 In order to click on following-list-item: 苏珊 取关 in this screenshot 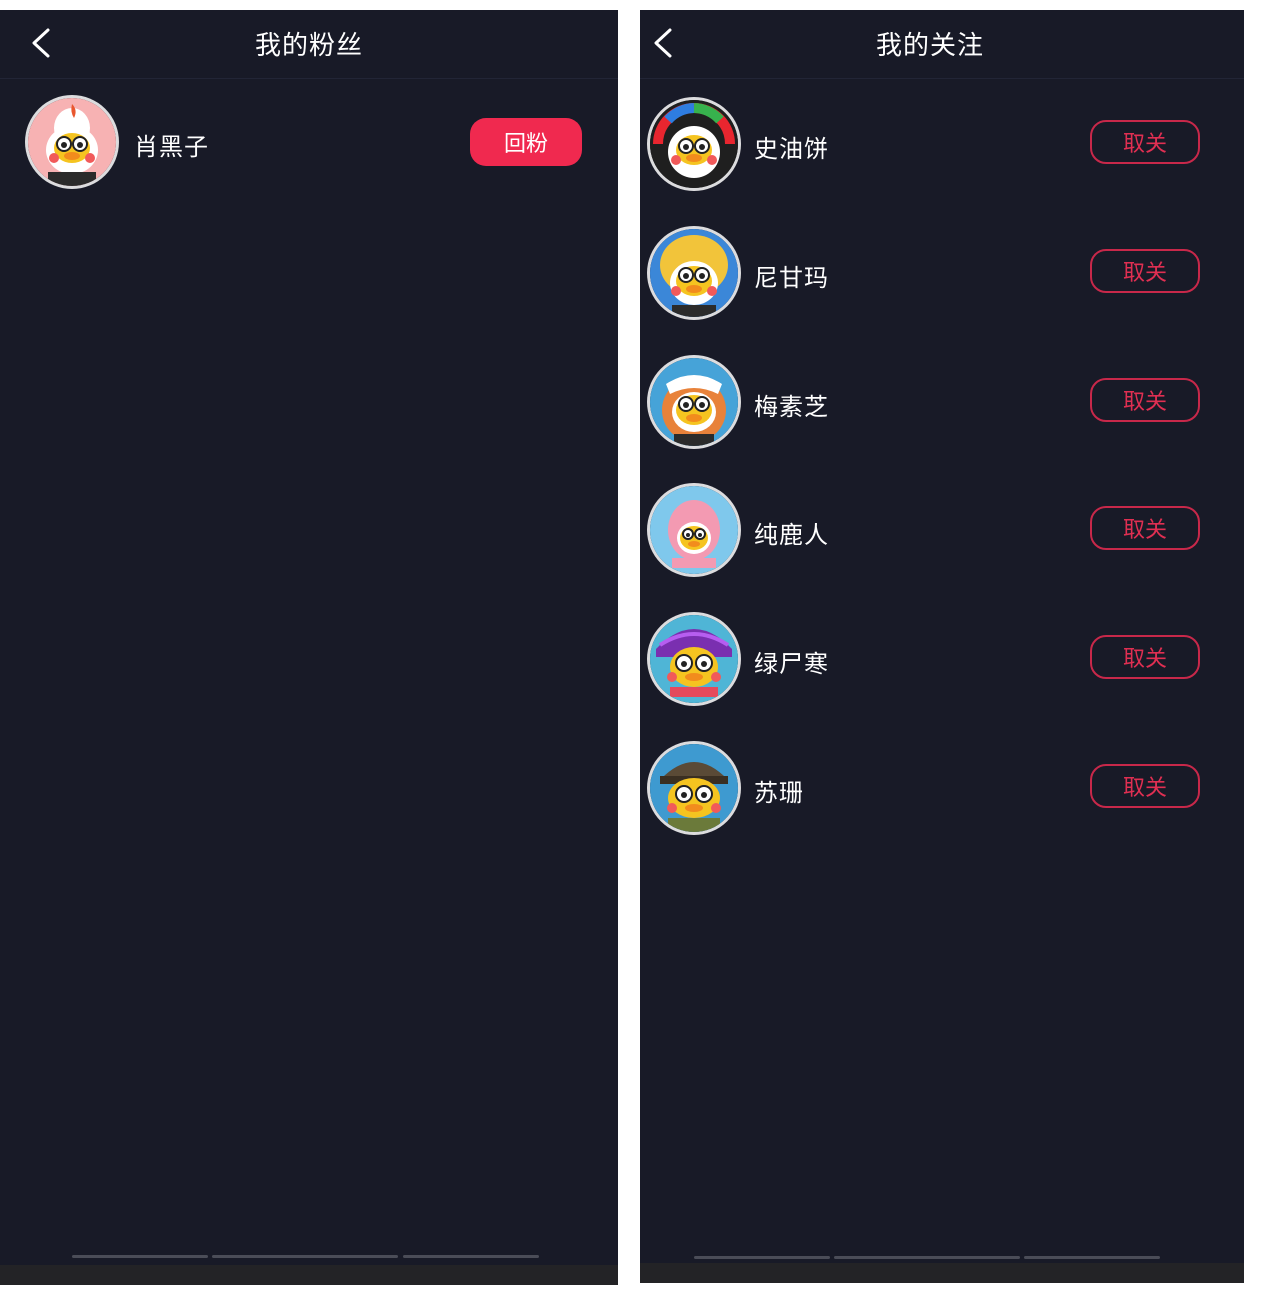, I will do `click(942, 794)`.